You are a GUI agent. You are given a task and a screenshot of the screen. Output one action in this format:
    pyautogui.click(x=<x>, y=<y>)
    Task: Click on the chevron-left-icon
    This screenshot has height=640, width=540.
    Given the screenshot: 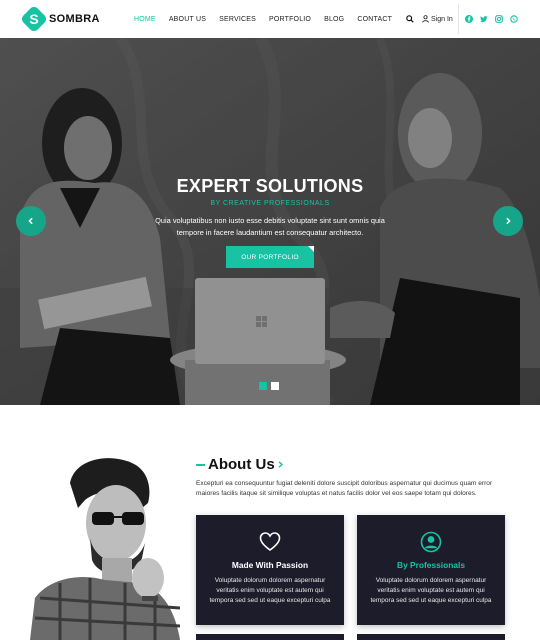 What is the action you would take?
    pyautogui.click(x=30, y=221)
    